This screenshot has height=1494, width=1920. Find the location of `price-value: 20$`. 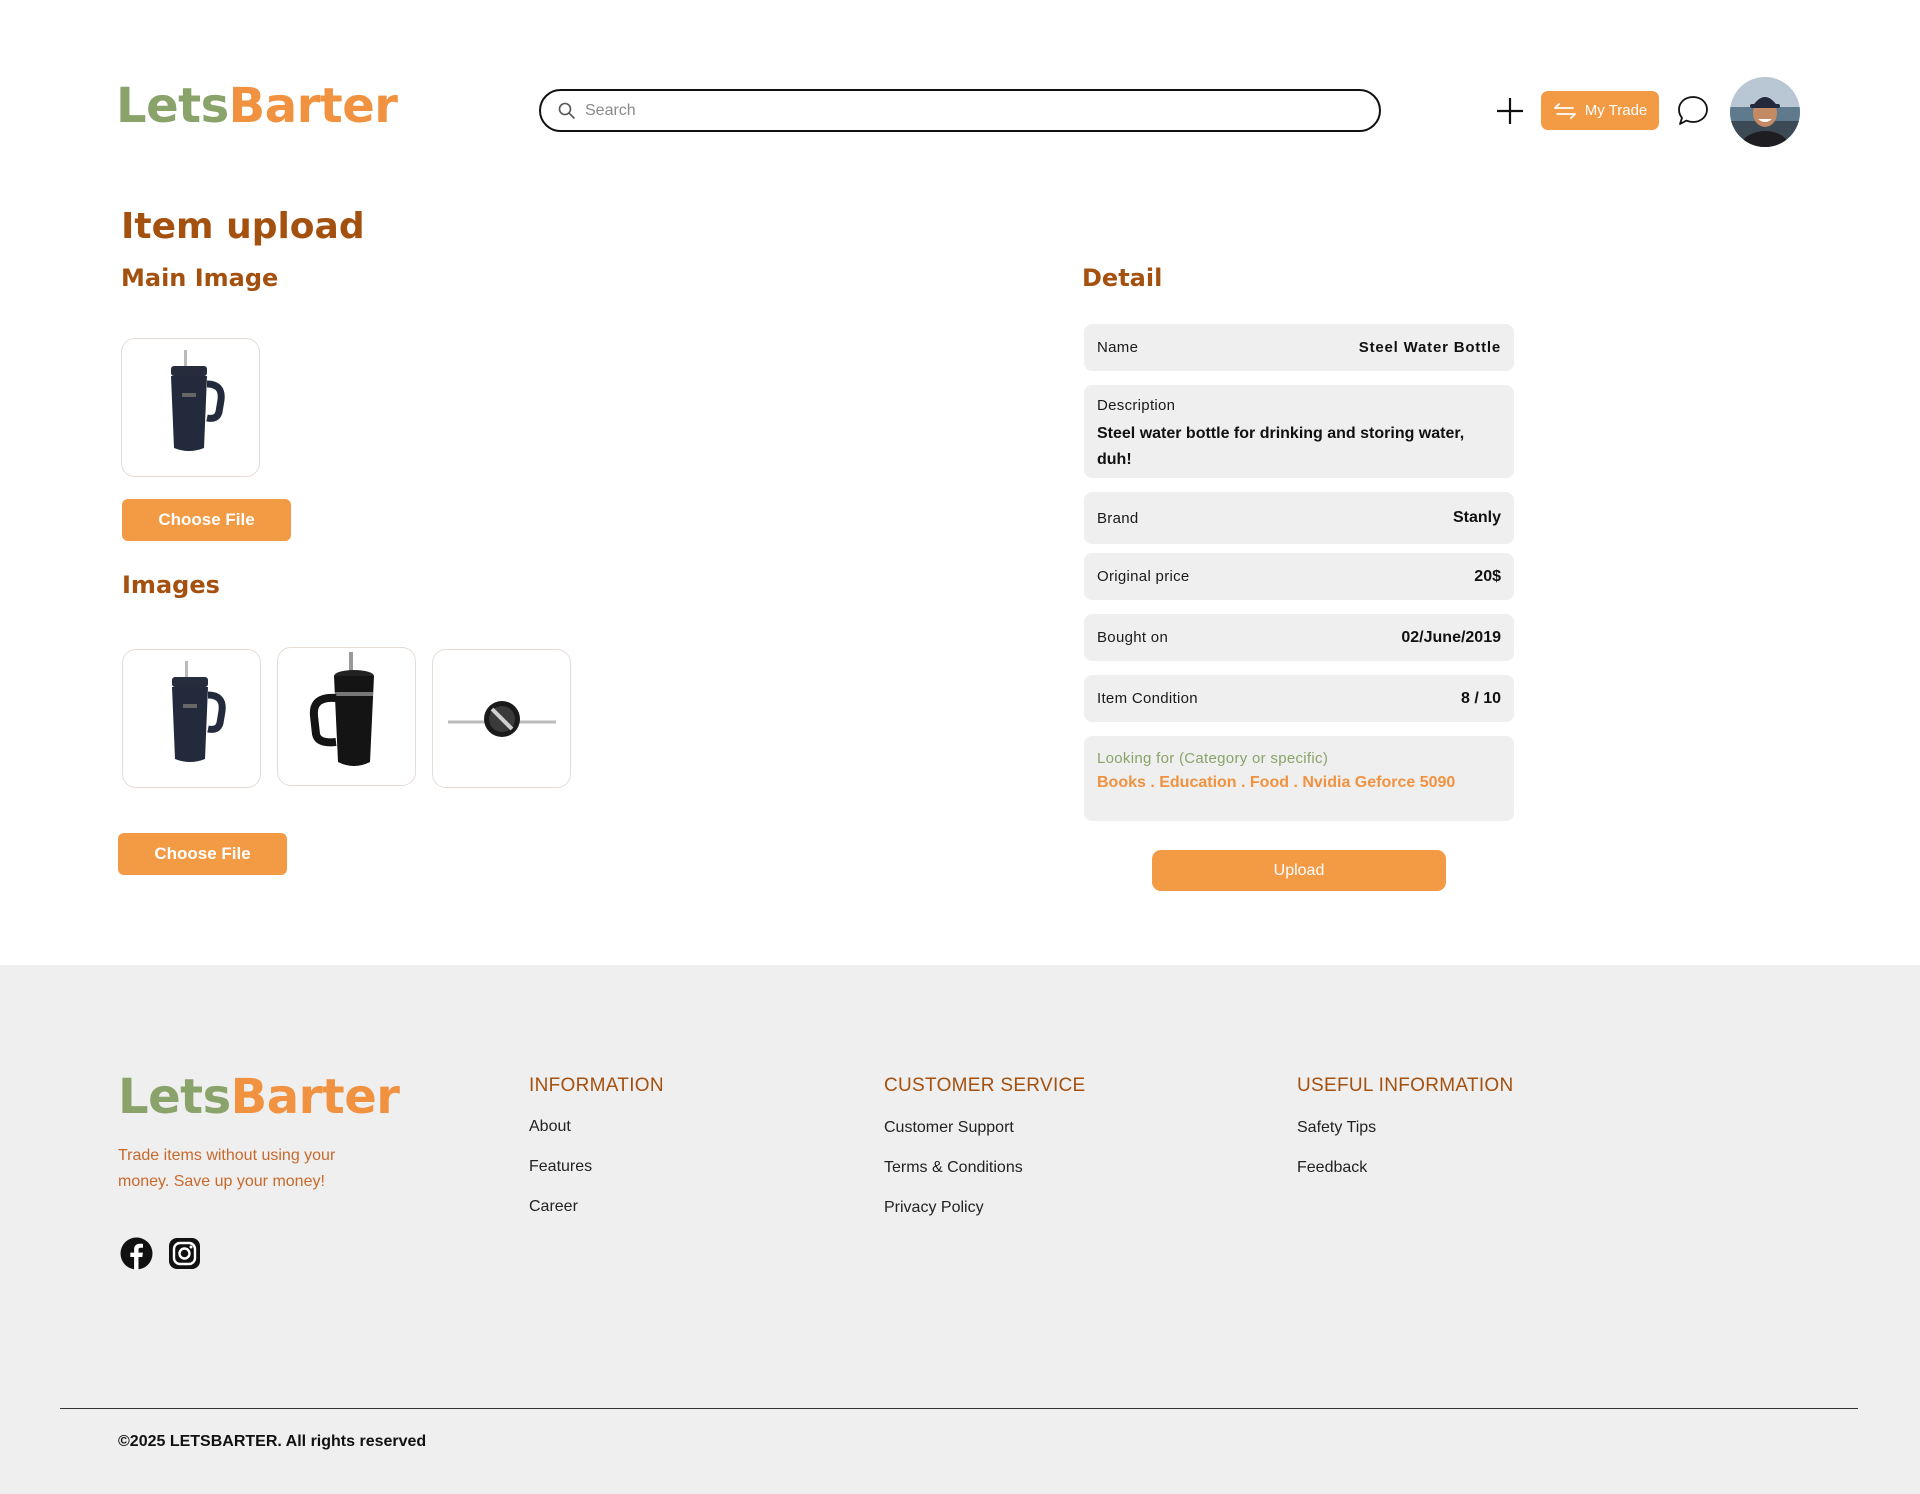

price-value: 20$ is located at coordinates (1487, 576).